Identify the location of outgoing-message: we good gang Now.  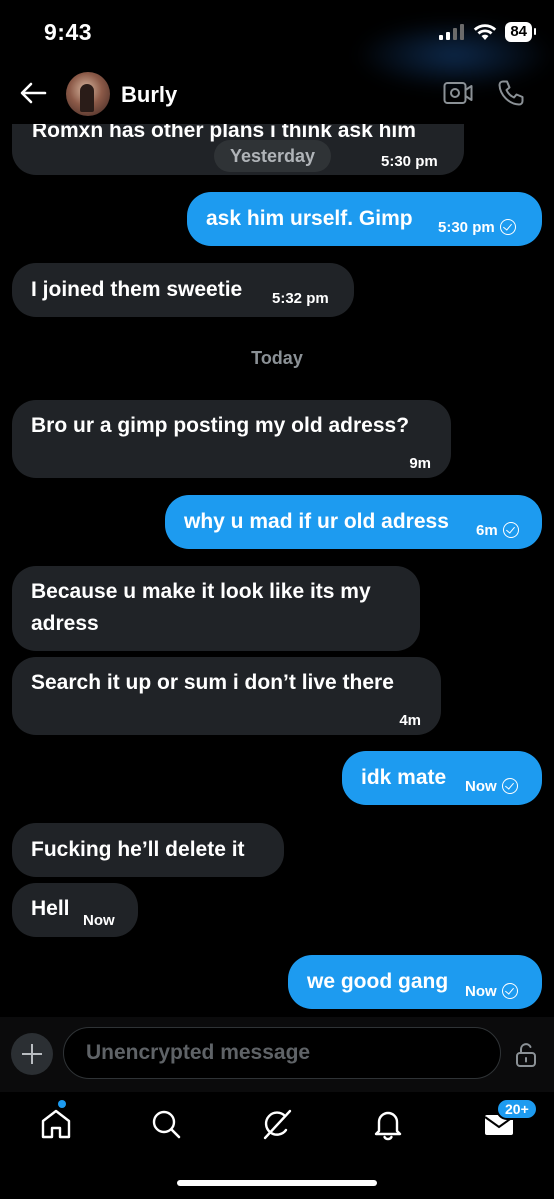
(415, 982).